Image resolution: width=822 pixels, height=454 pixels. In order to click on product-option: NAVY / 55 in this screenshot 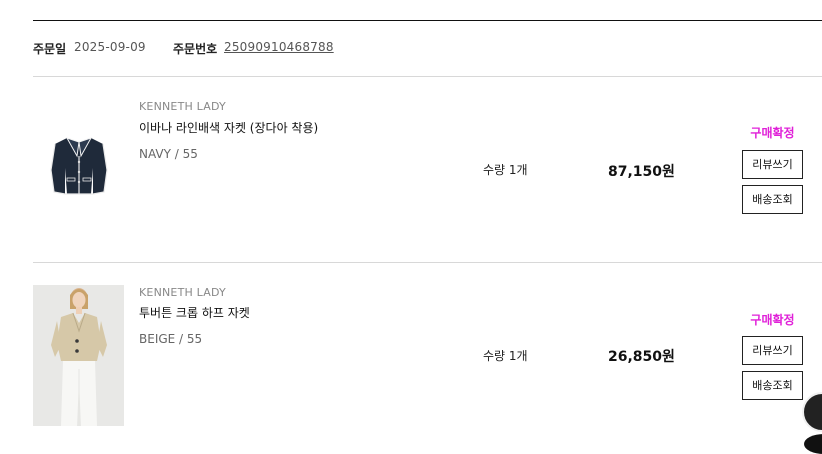, I will do `click(168, 154)`.